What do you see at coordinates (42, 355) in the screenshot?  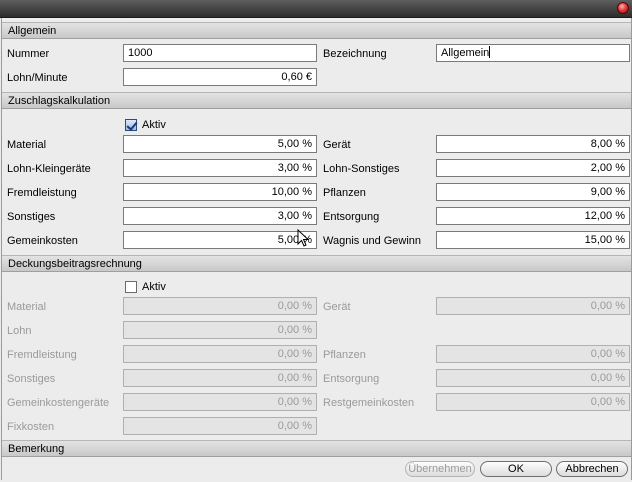 I see `deckung-label: Fremdleistung` at bounding box center [42, 355].